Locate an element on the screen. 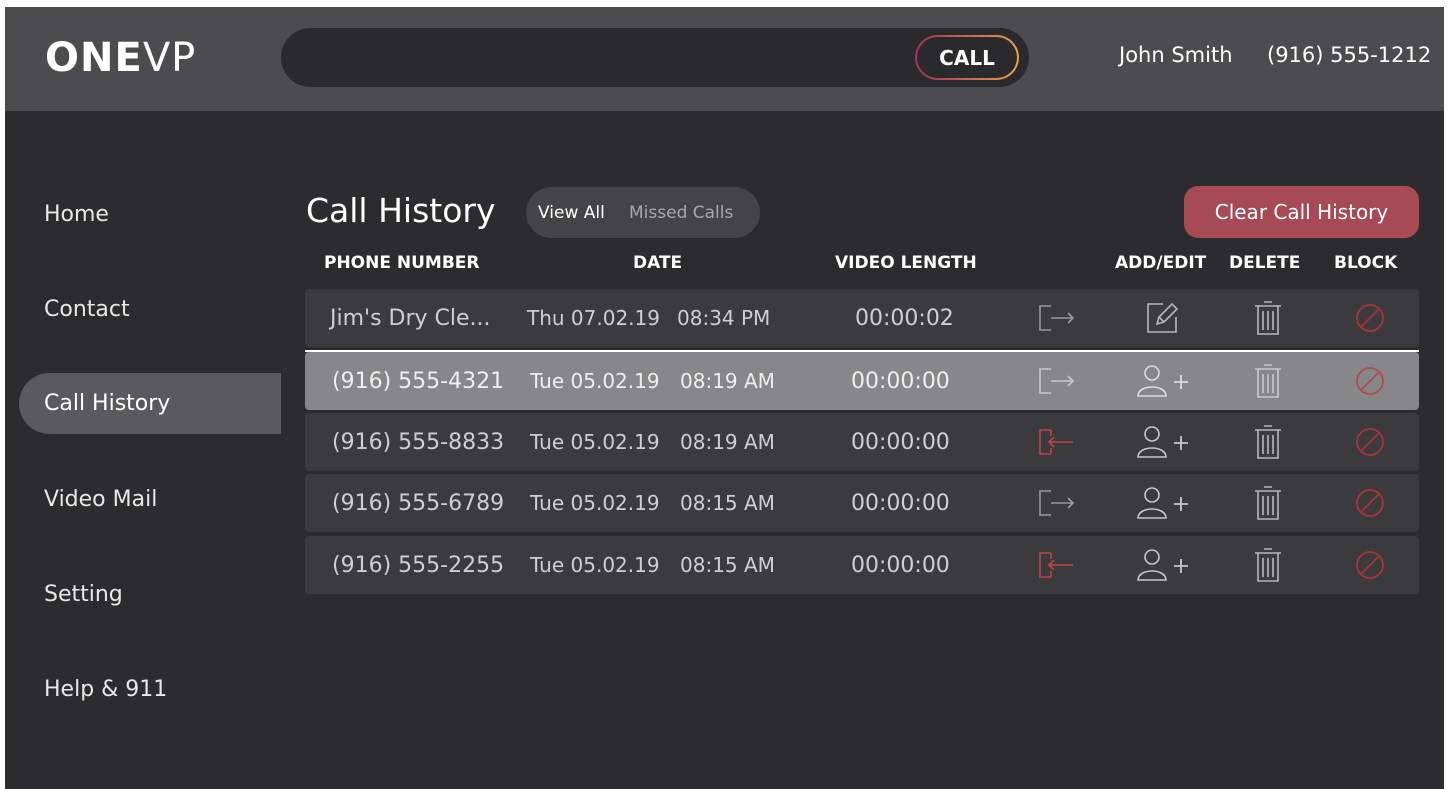 The image size is (1449, 789). filter-toggle: View All Missed Calls is located at coordinates (643, 212).